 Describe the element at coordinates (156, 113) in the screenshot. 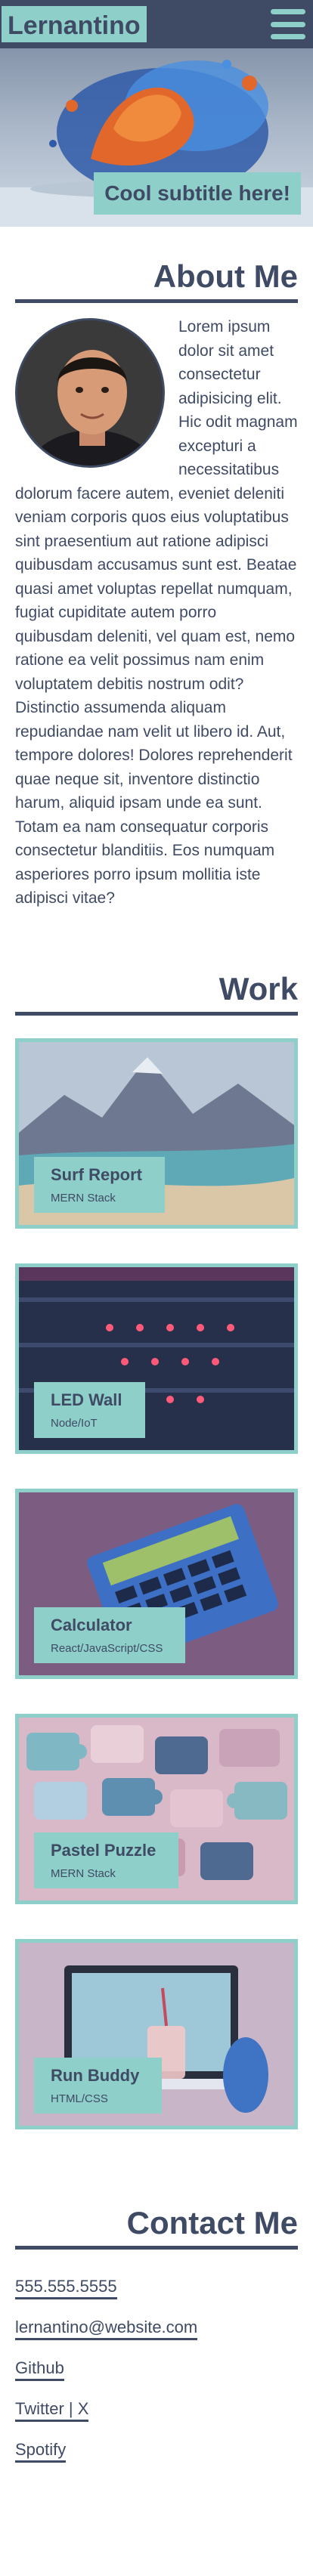

I see `site-header: Lernantino Cool subtitle here!` at that location.